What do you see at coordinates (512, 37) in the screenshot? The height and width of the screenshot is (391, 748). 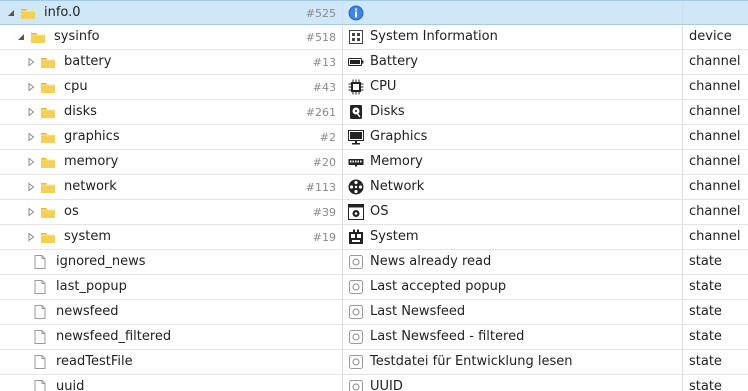 I see `description-cell: System Information` at bounding box center [512, 37].